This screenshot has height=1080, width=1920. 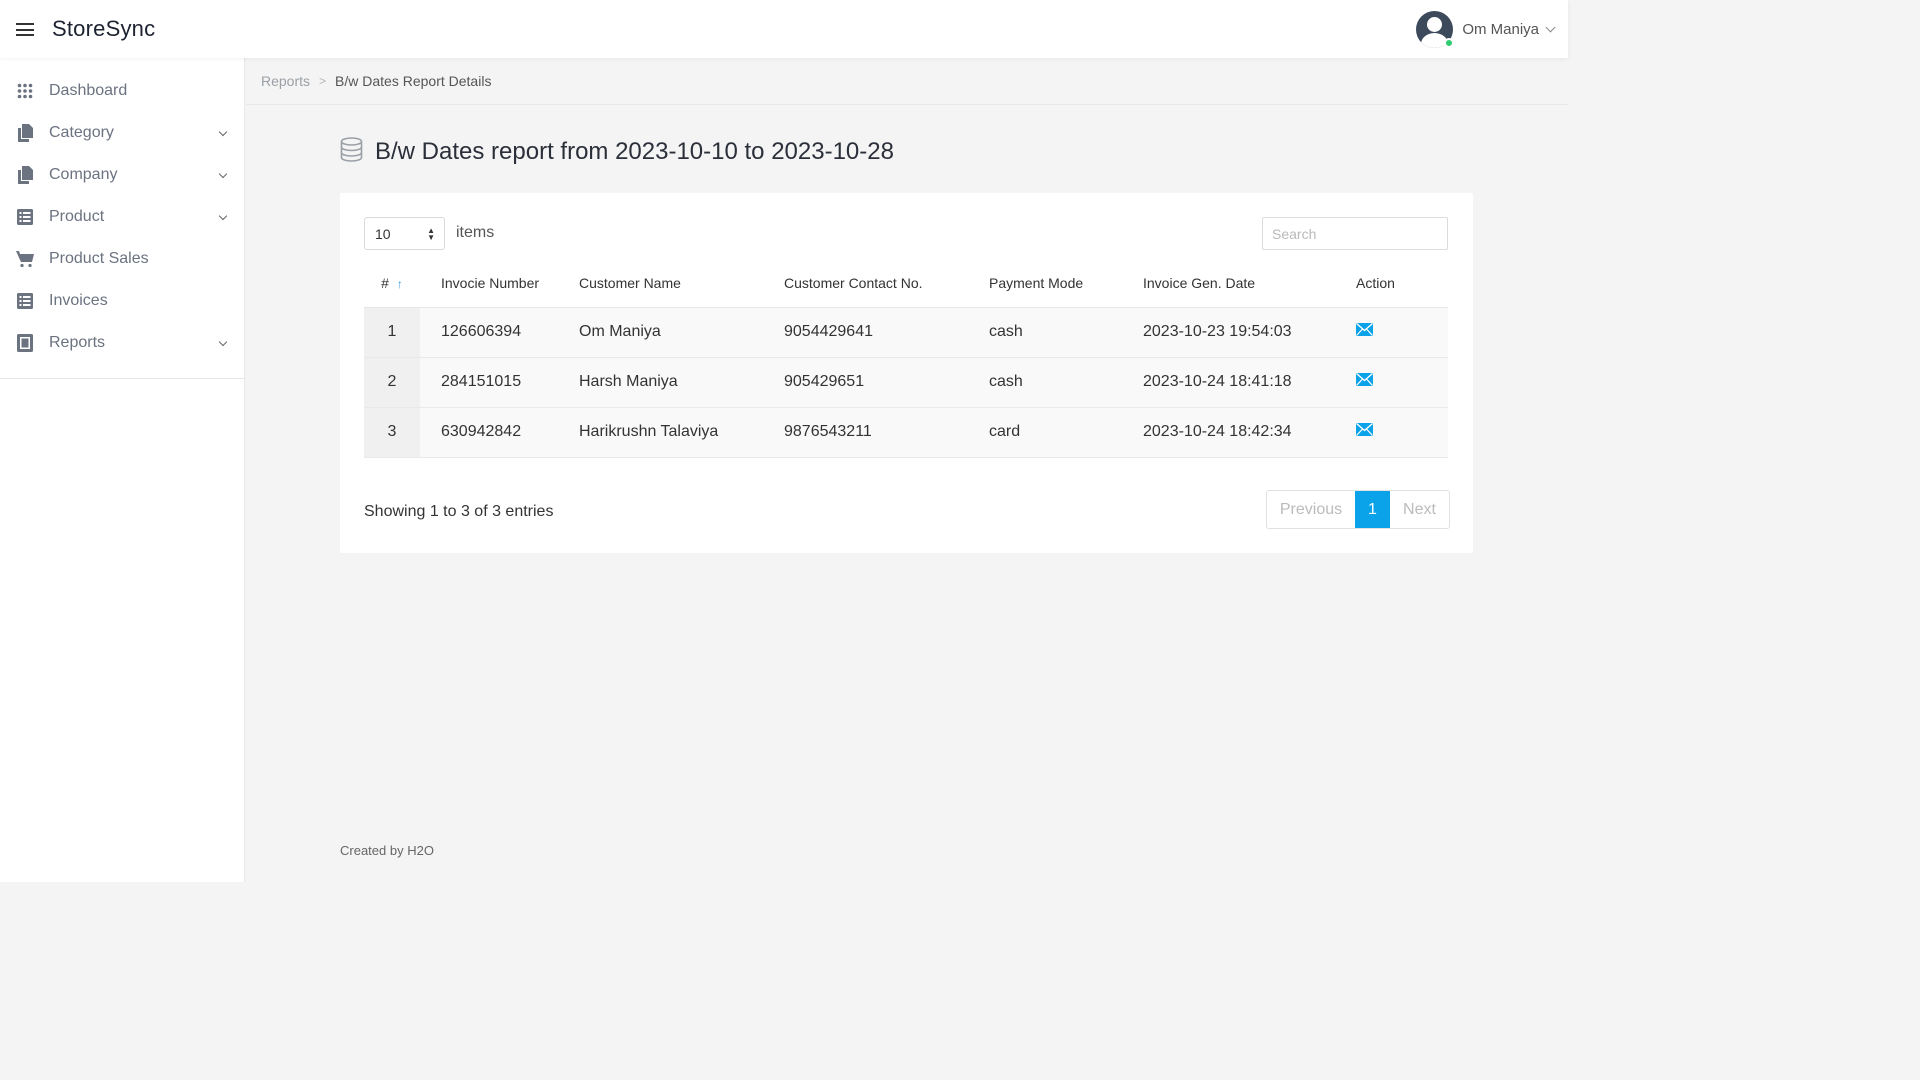 What do you see at coordinates (886, 332) in the screenshot?
I see `cell-contact: 9054429641` at bounding box center [886, 332].